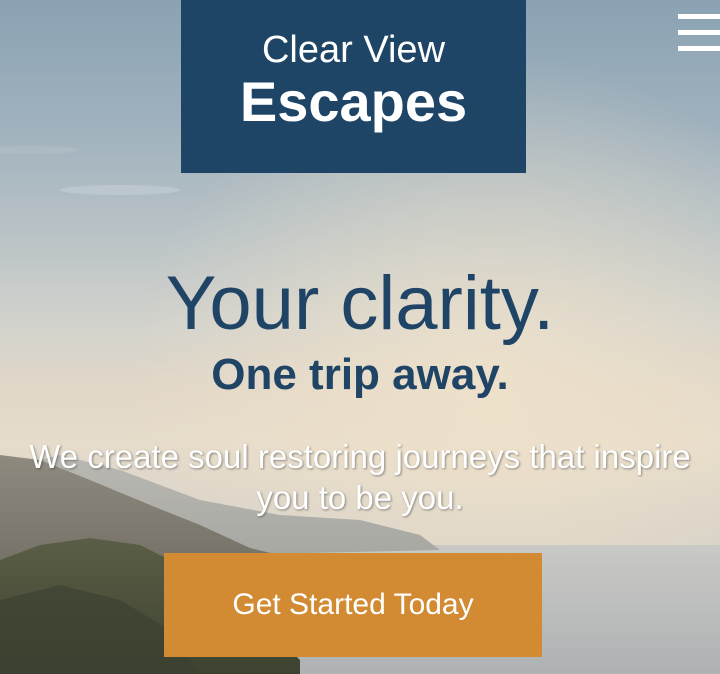  Describe the element at coordinates (699, 16) in the screenshot. I see `menu-bar-top` at that location.